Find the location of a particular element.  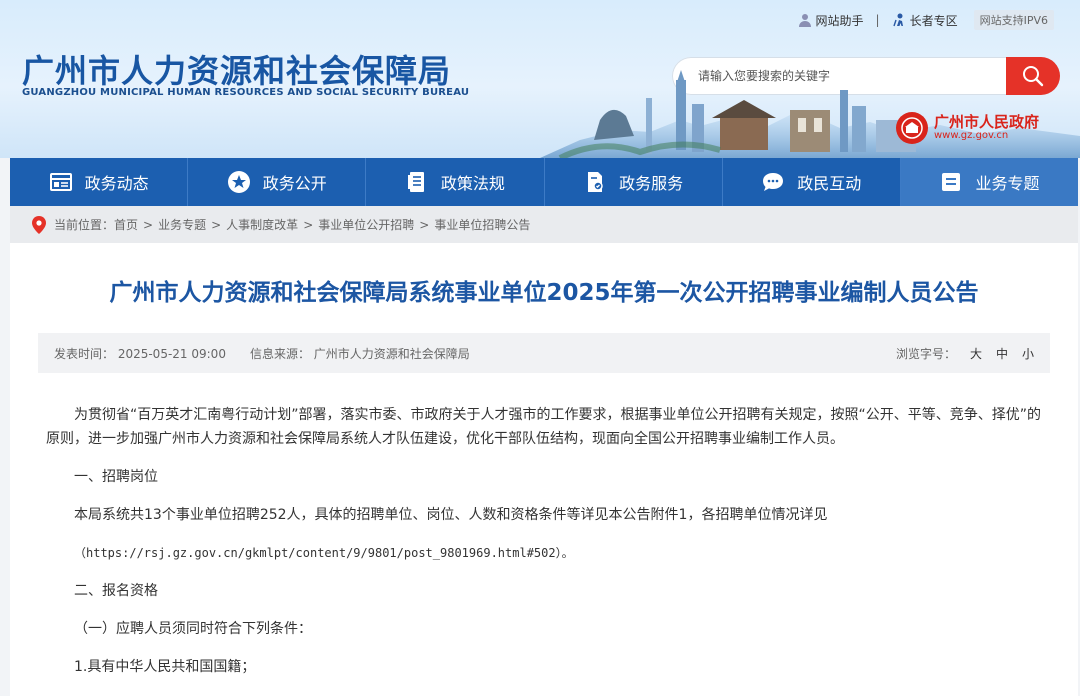

subsection-heading: （一）应聘人员须同时符合下列条件： is located at coordinates (193, 629).